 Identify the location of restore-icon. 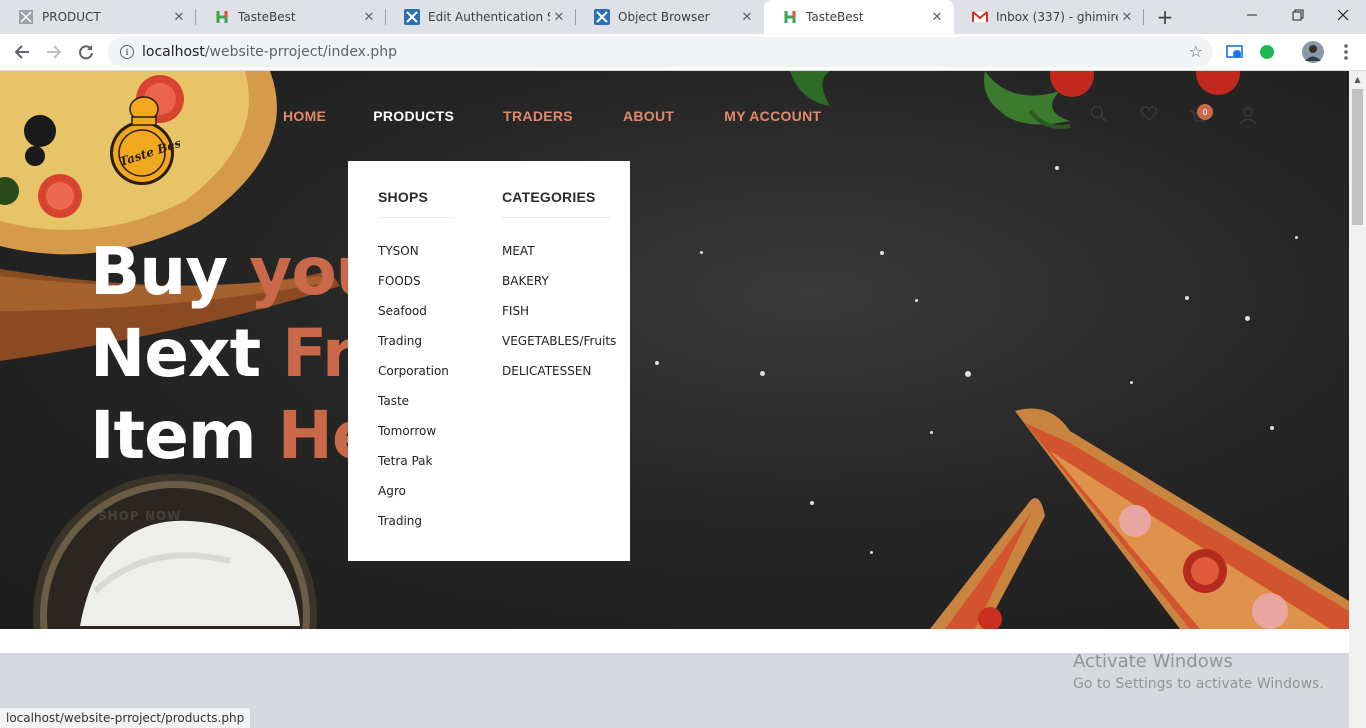
(1298, 15).